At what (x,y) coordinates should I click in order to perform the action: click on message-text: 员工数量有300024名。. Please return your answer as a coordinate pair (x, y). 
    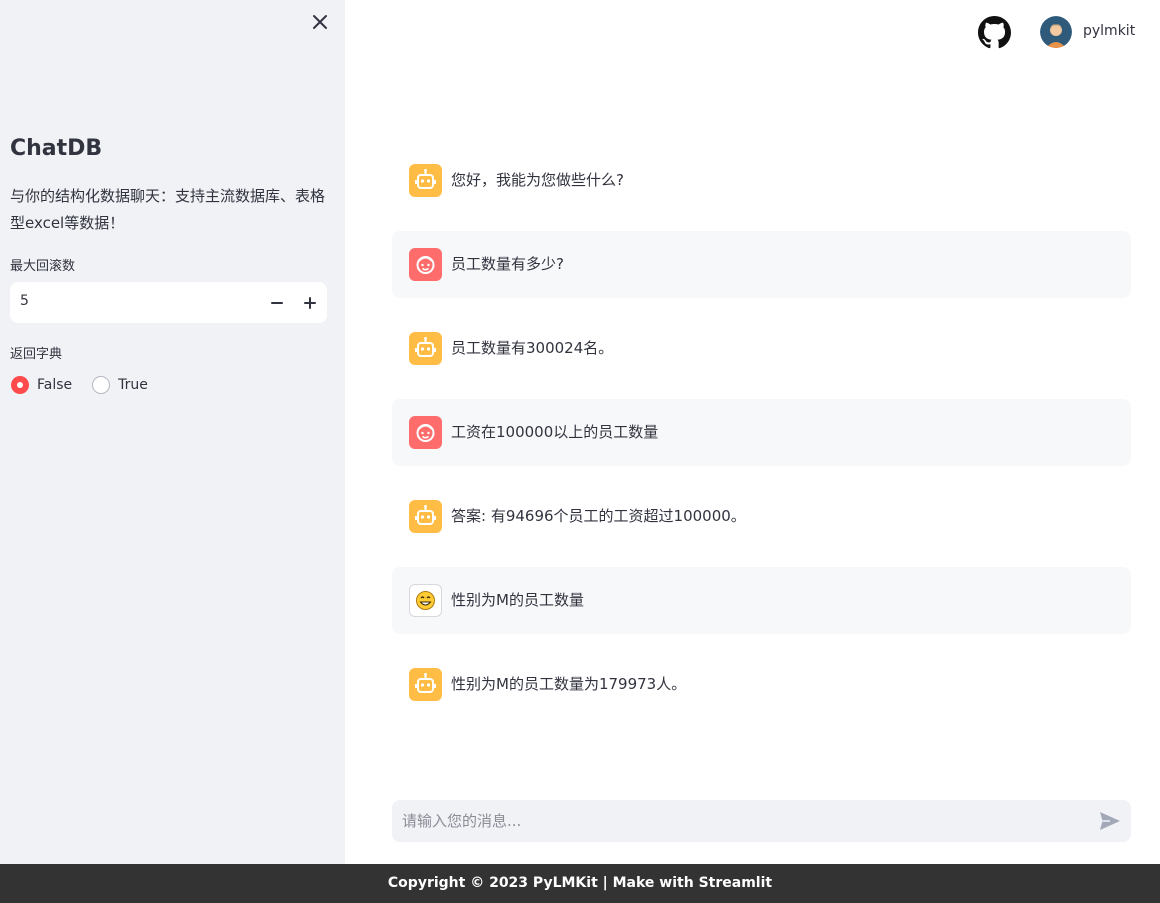
    Looking at the image, I should click on (532, 348).